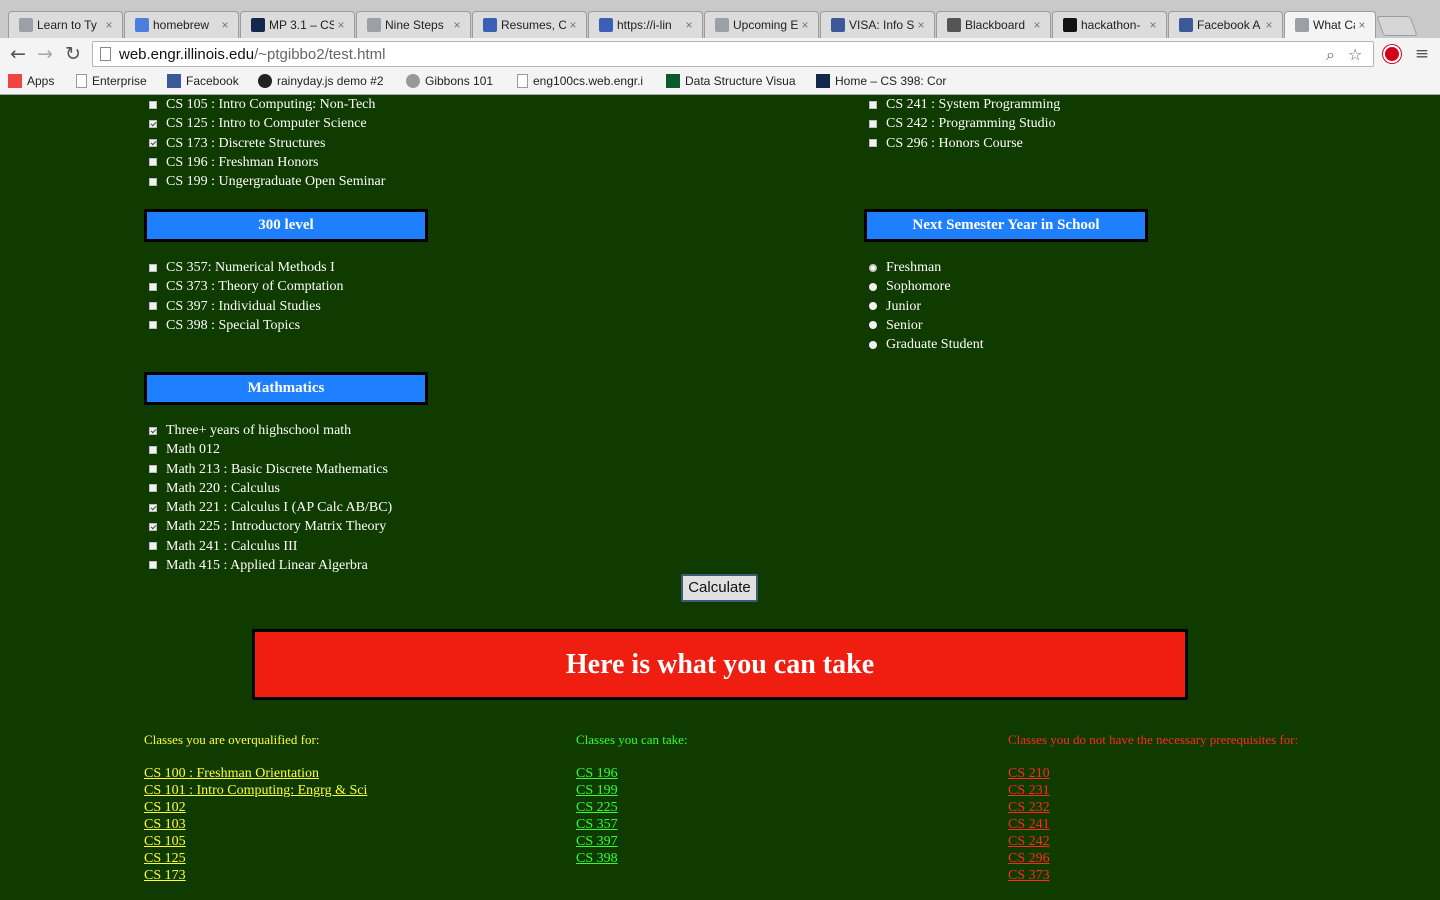 Image resolution: width=1440 pixels, height=900 pixels. I want to click on browser-tab: https://i-lin ×, so click(645, 24).